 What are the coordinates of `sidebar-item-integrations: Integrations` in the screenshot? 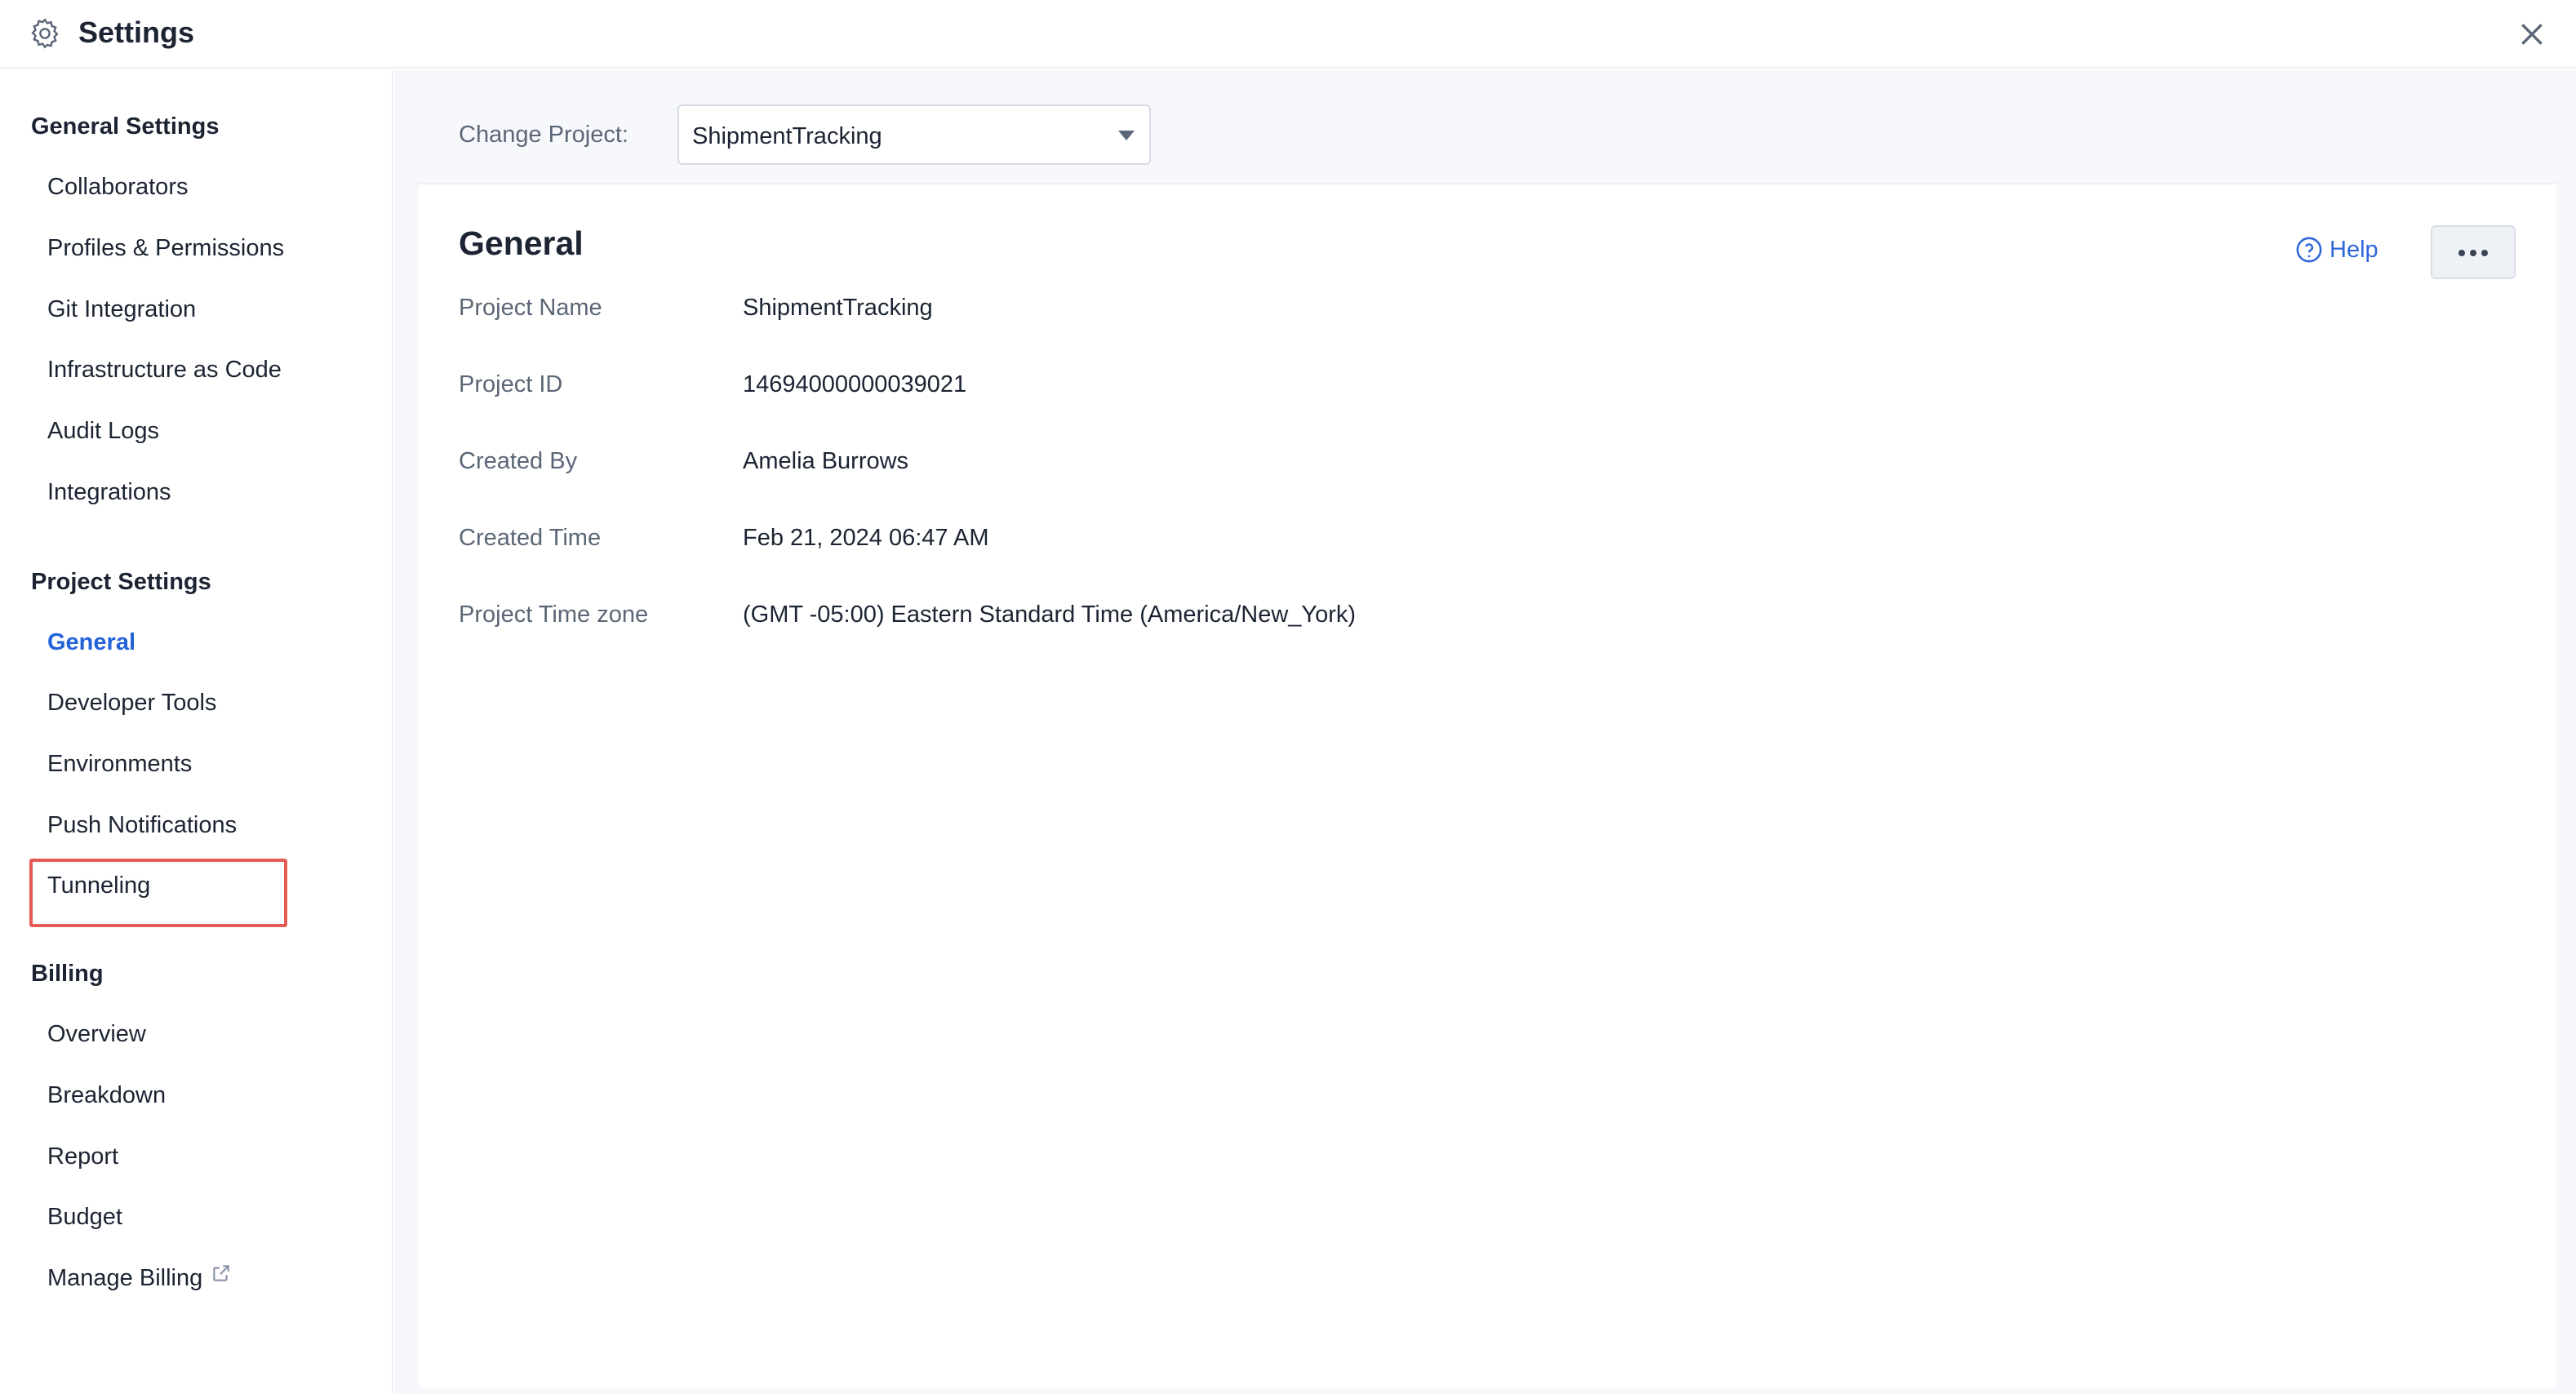 It's located at (109, 493).